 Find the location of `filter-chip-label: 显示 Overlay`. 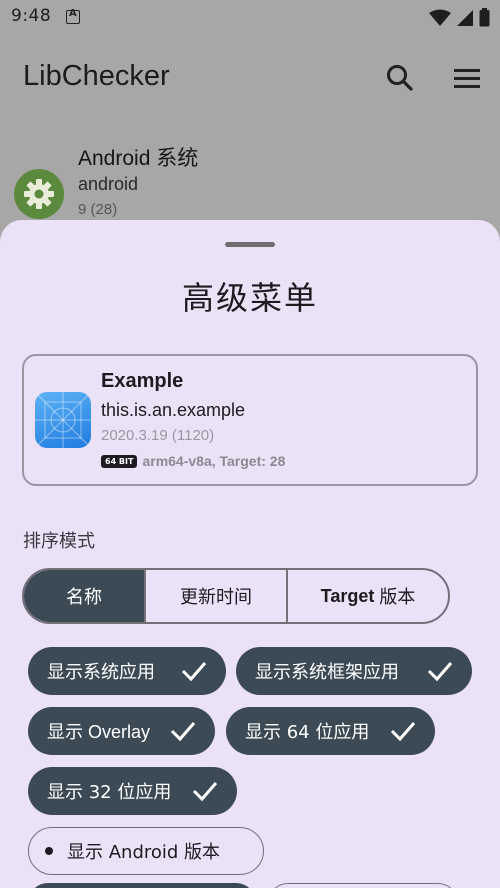

filter-chip-label: 显示 Overlay is located at coordinates (99, 732).